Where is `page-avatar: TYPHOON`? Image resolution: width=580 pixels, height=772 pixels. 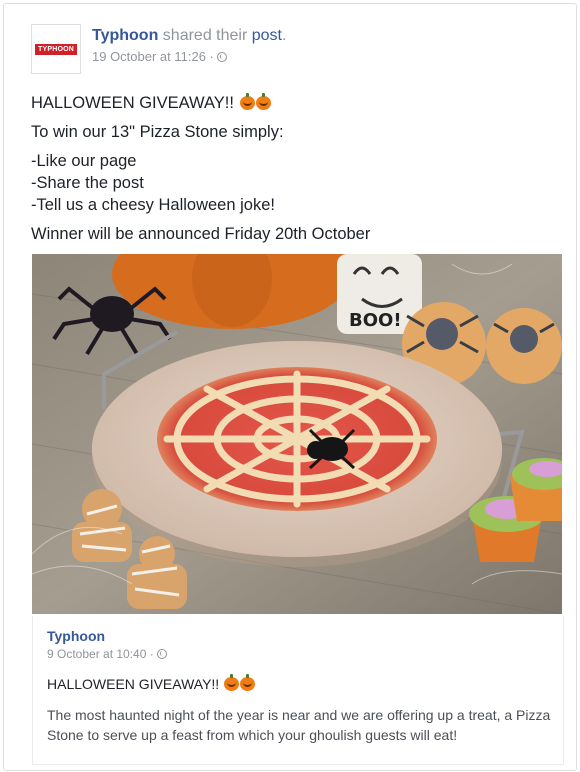
page-avatar: TYPHOON is located at coordinates (56, 49).